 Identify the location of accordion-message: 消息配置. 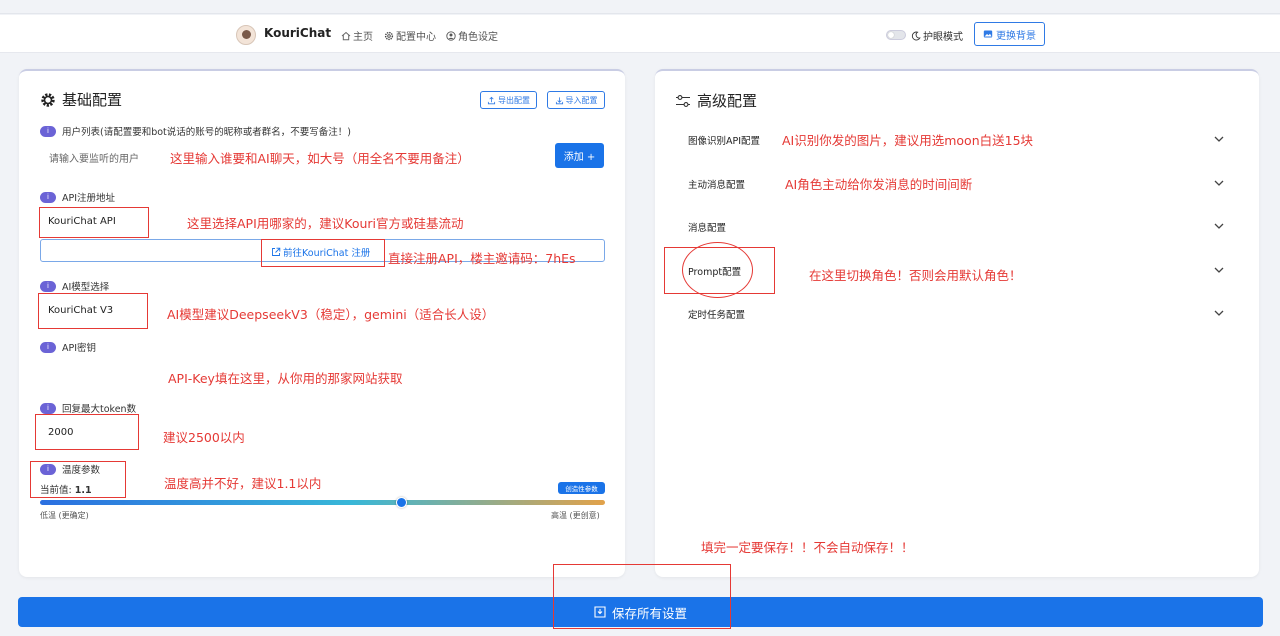
(707, 227).